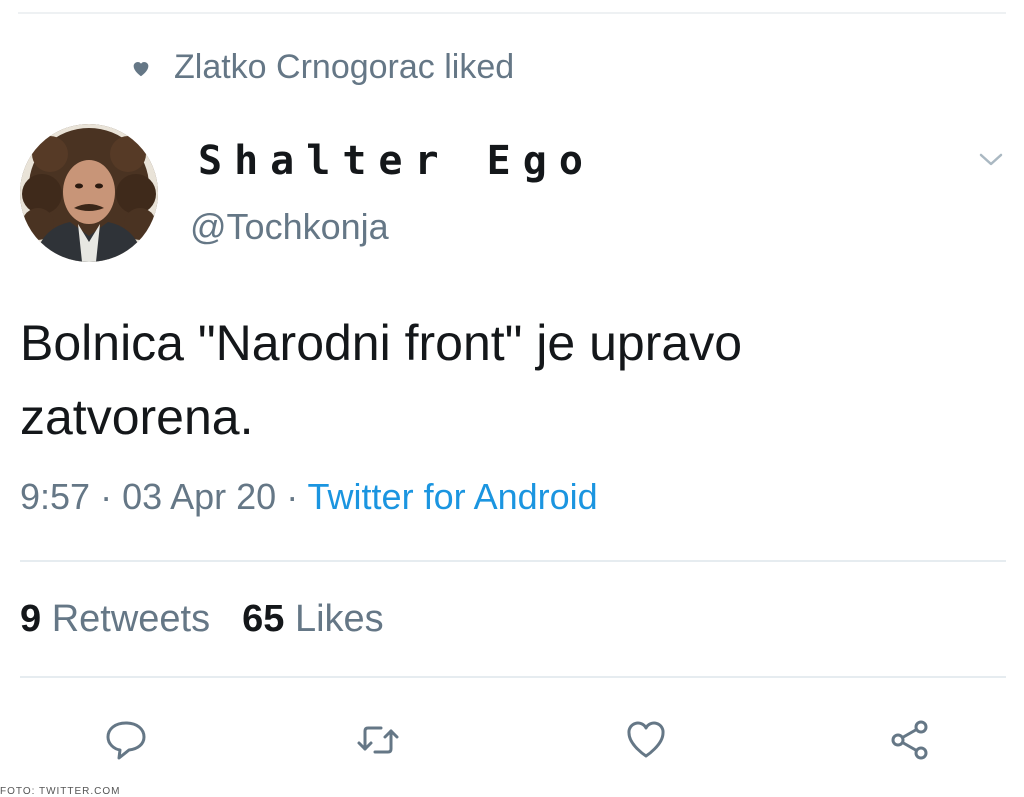  Describe the element at coordinates (339, 619) in the screenshot. I see `likes-label: Likes` at that location.